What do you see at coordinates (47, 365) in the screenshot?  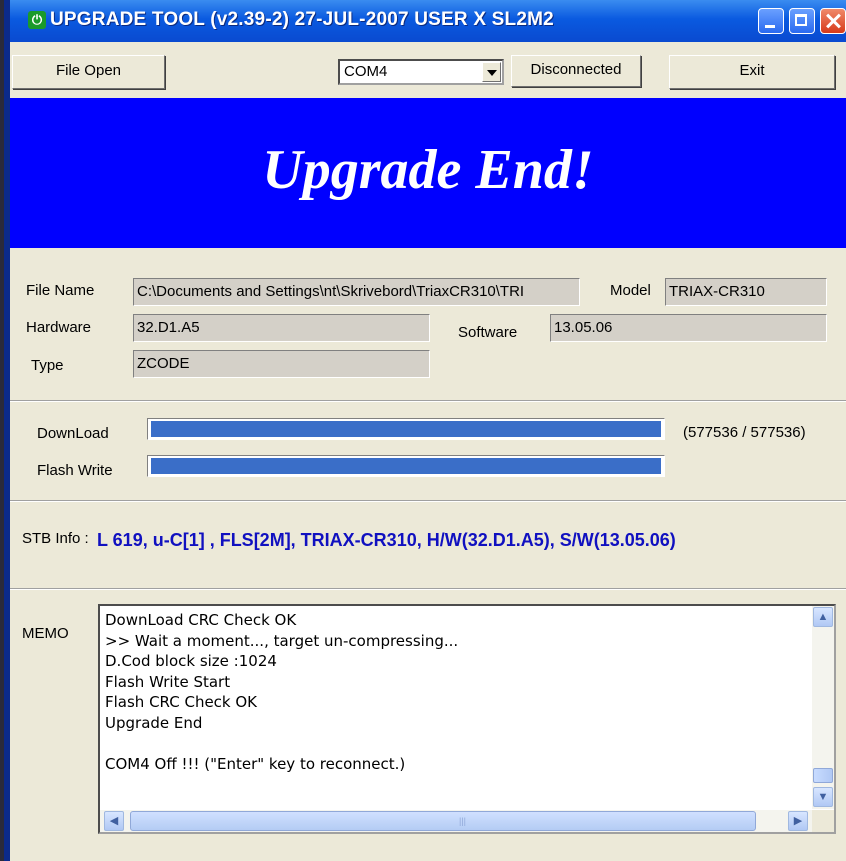 I see `type-label: Type` at bounding box center [47, 365].